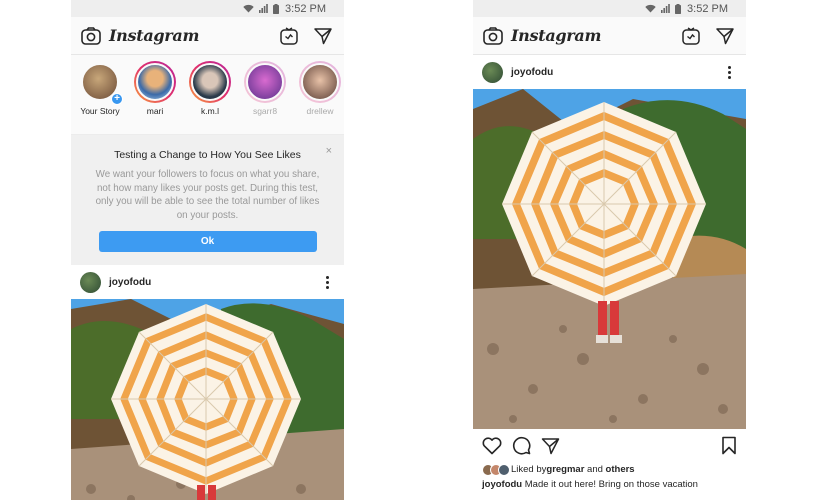 The width and height of the screenshot is (840, 500). What do you see at coordinates (565, 469) in the screenshot?
I see `liked-by-user: gregmar` at bounding box center [565, 469].